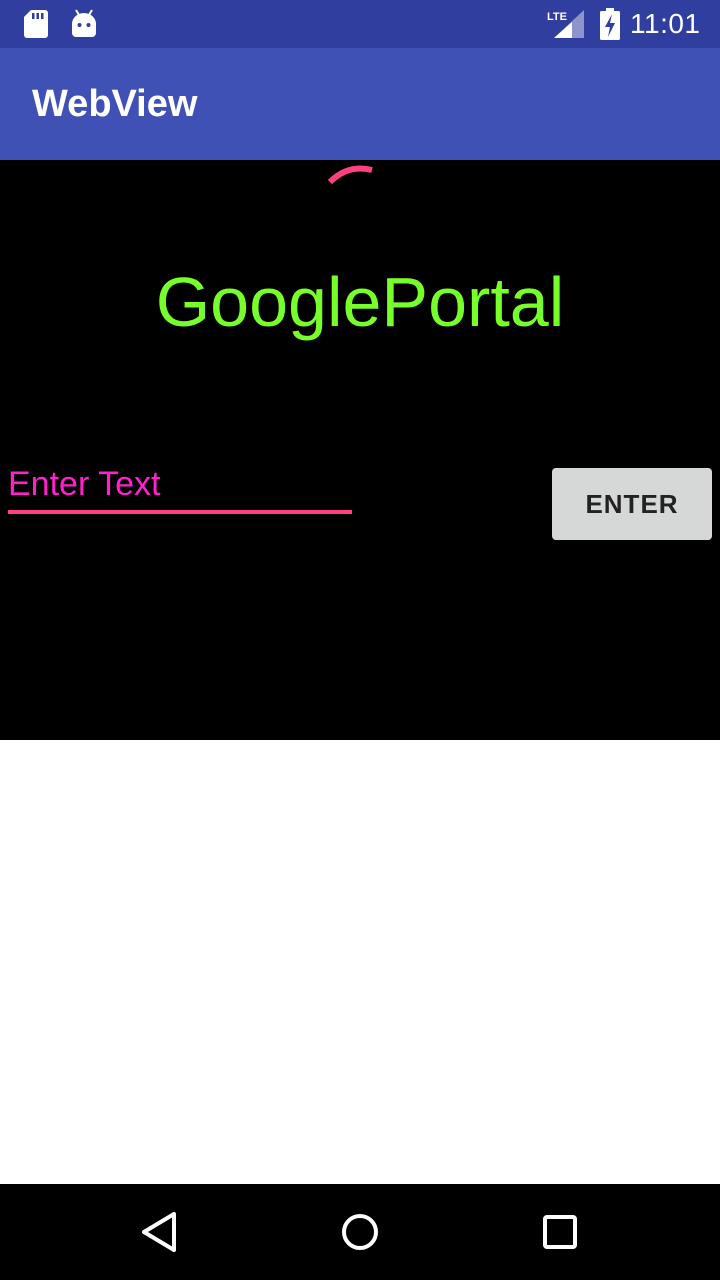 Image resolution: width=720 pixels, height=1280 pixels. Describe the element at coordinates (160, 1232) in the screenshot. I see `back-icon` at that location.